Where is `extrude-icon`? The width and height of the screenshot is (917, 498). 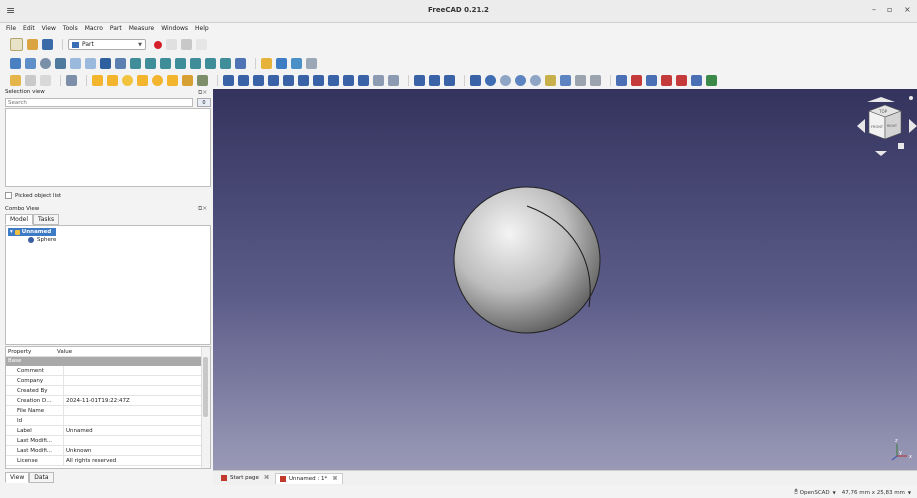
extrude-icon is located at coordinates (228, 80).